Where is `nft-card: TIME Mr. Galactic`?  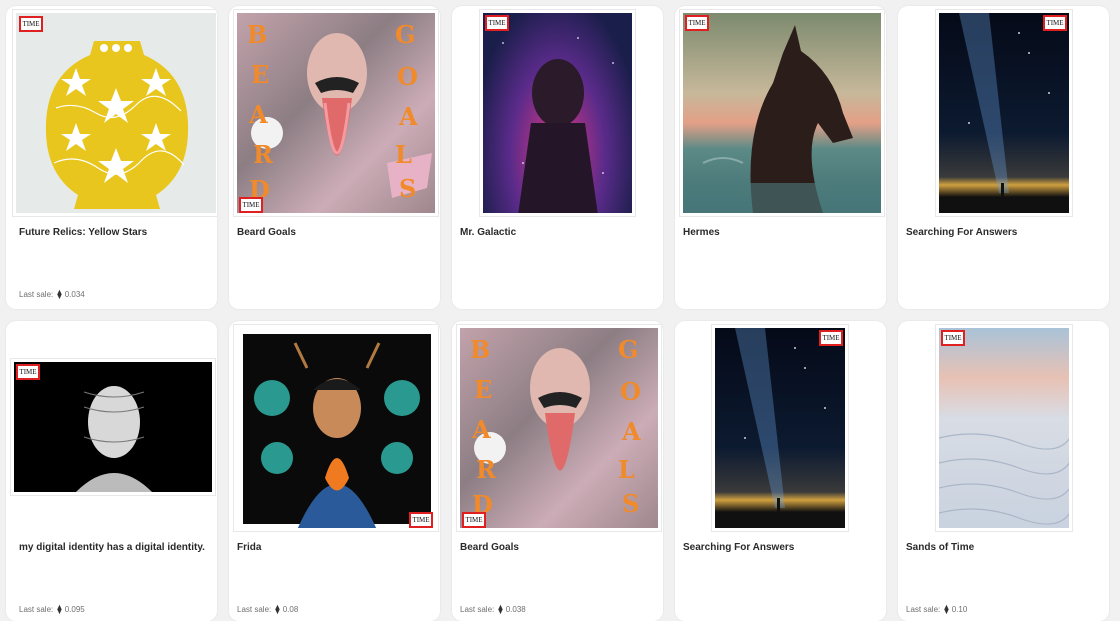 nft-card: TIME Mr. Galactic is located at coordinates (557, 157).